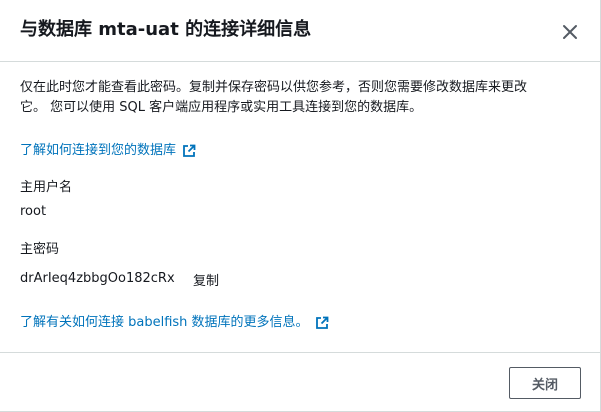 The image size is (601, 412). What do you see at coordinates (33, 211) in the screenshot?
I see `master-username-value: root` at bounding box center [33, 211].